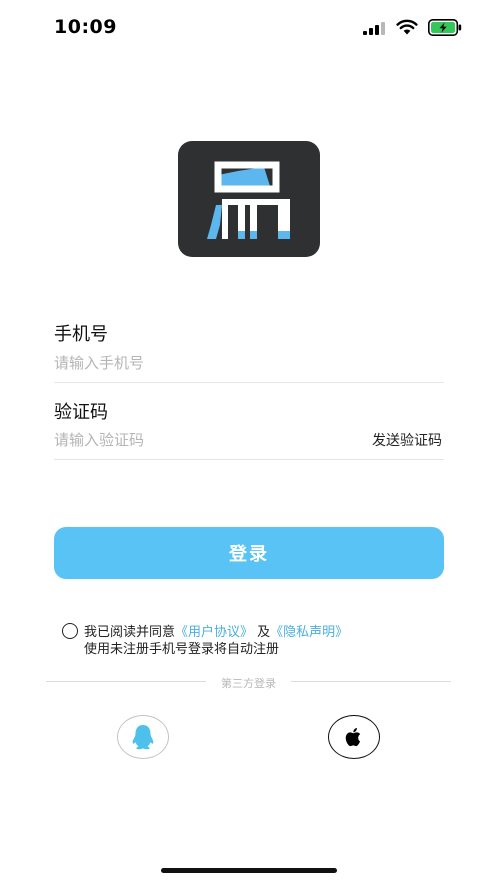 This screenshot has width=497, height=883. What do you see at coordinates (204, 363) in the screenshot?
I see `phone-input` at bounding box center [204, 363].